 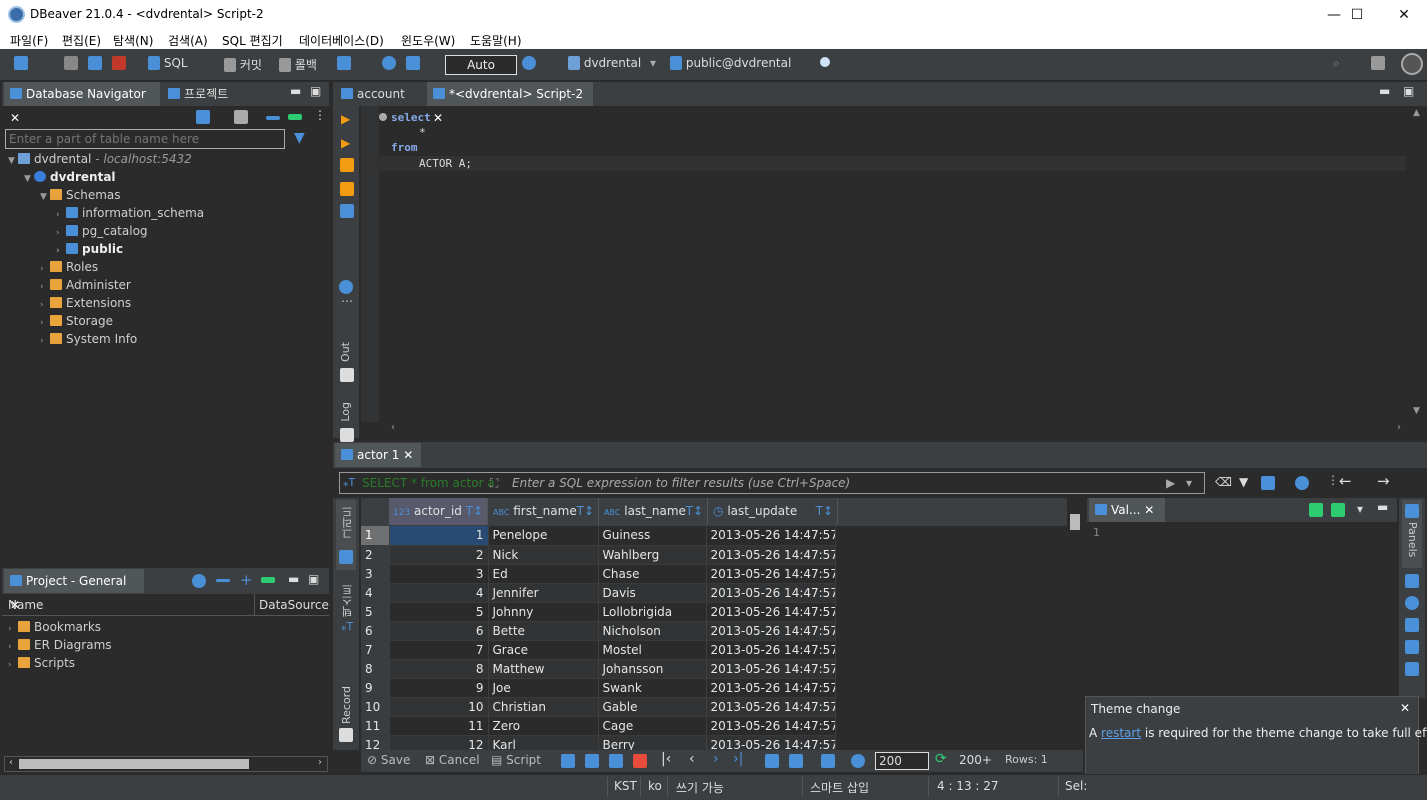 I want to click on table-cell: 2, so click(x=439, y=555).